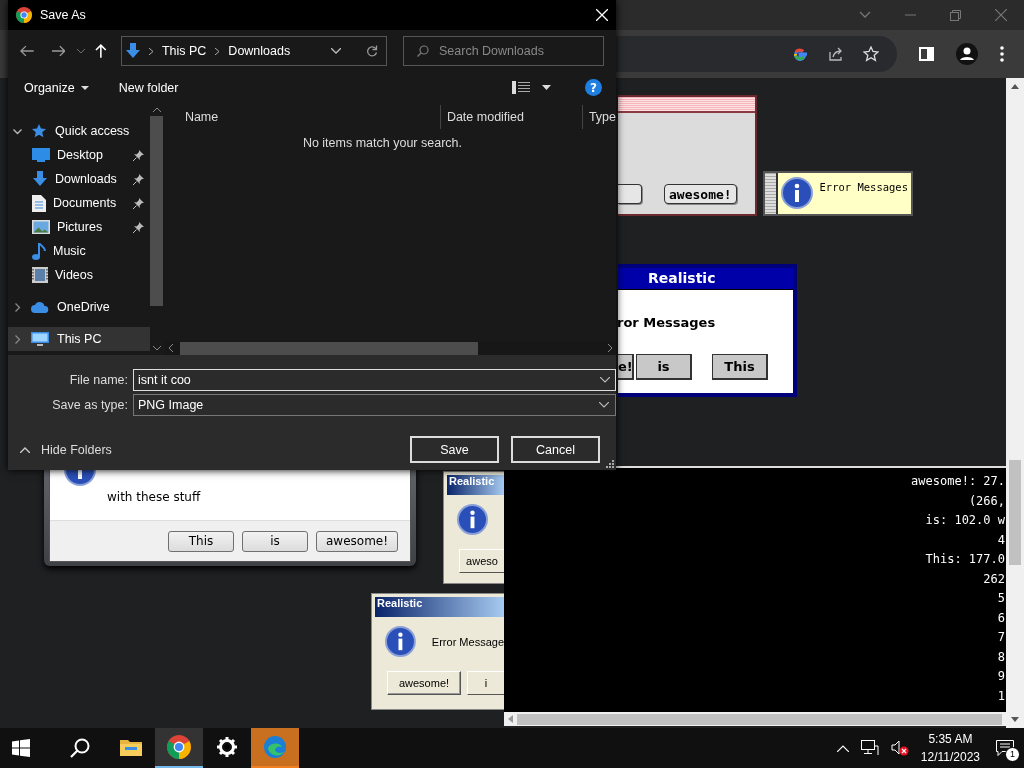  Describe the element at coordinates (842, 748) in the screenshot. I see `chevron-up-icon` at that location.